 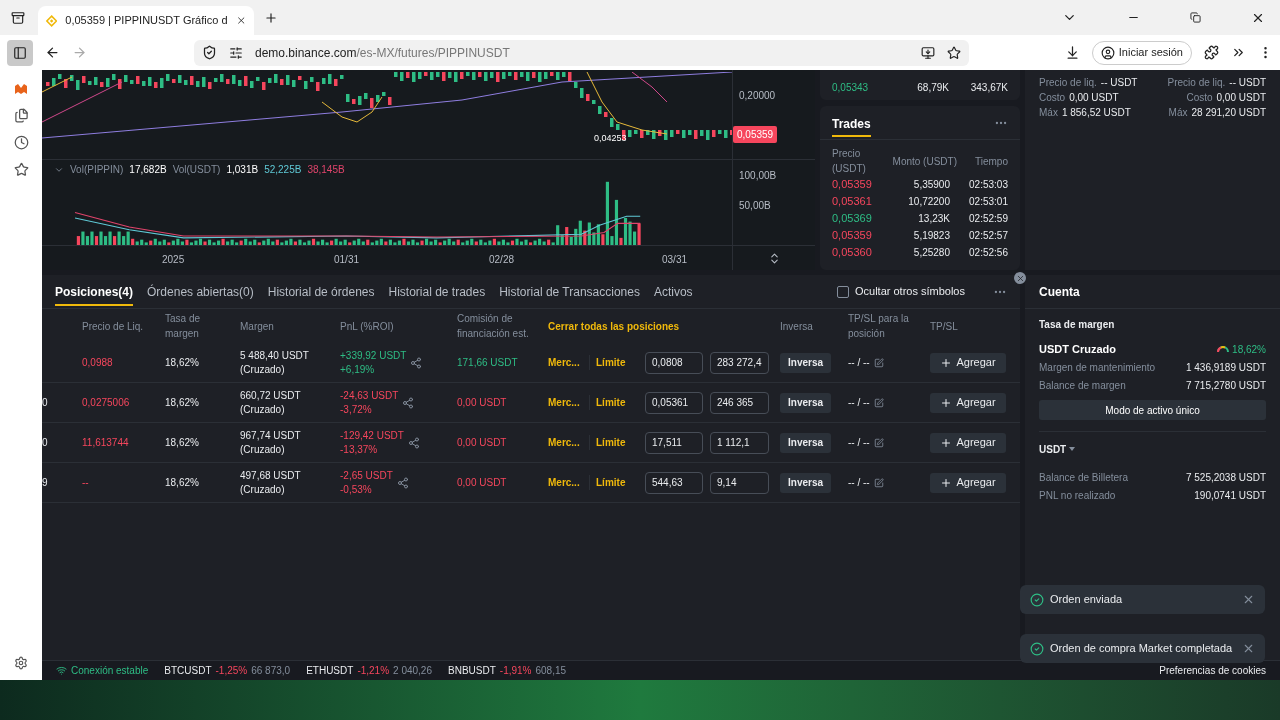 I want to click on trade-amount: 5,35900, so click(x=931, y=185).